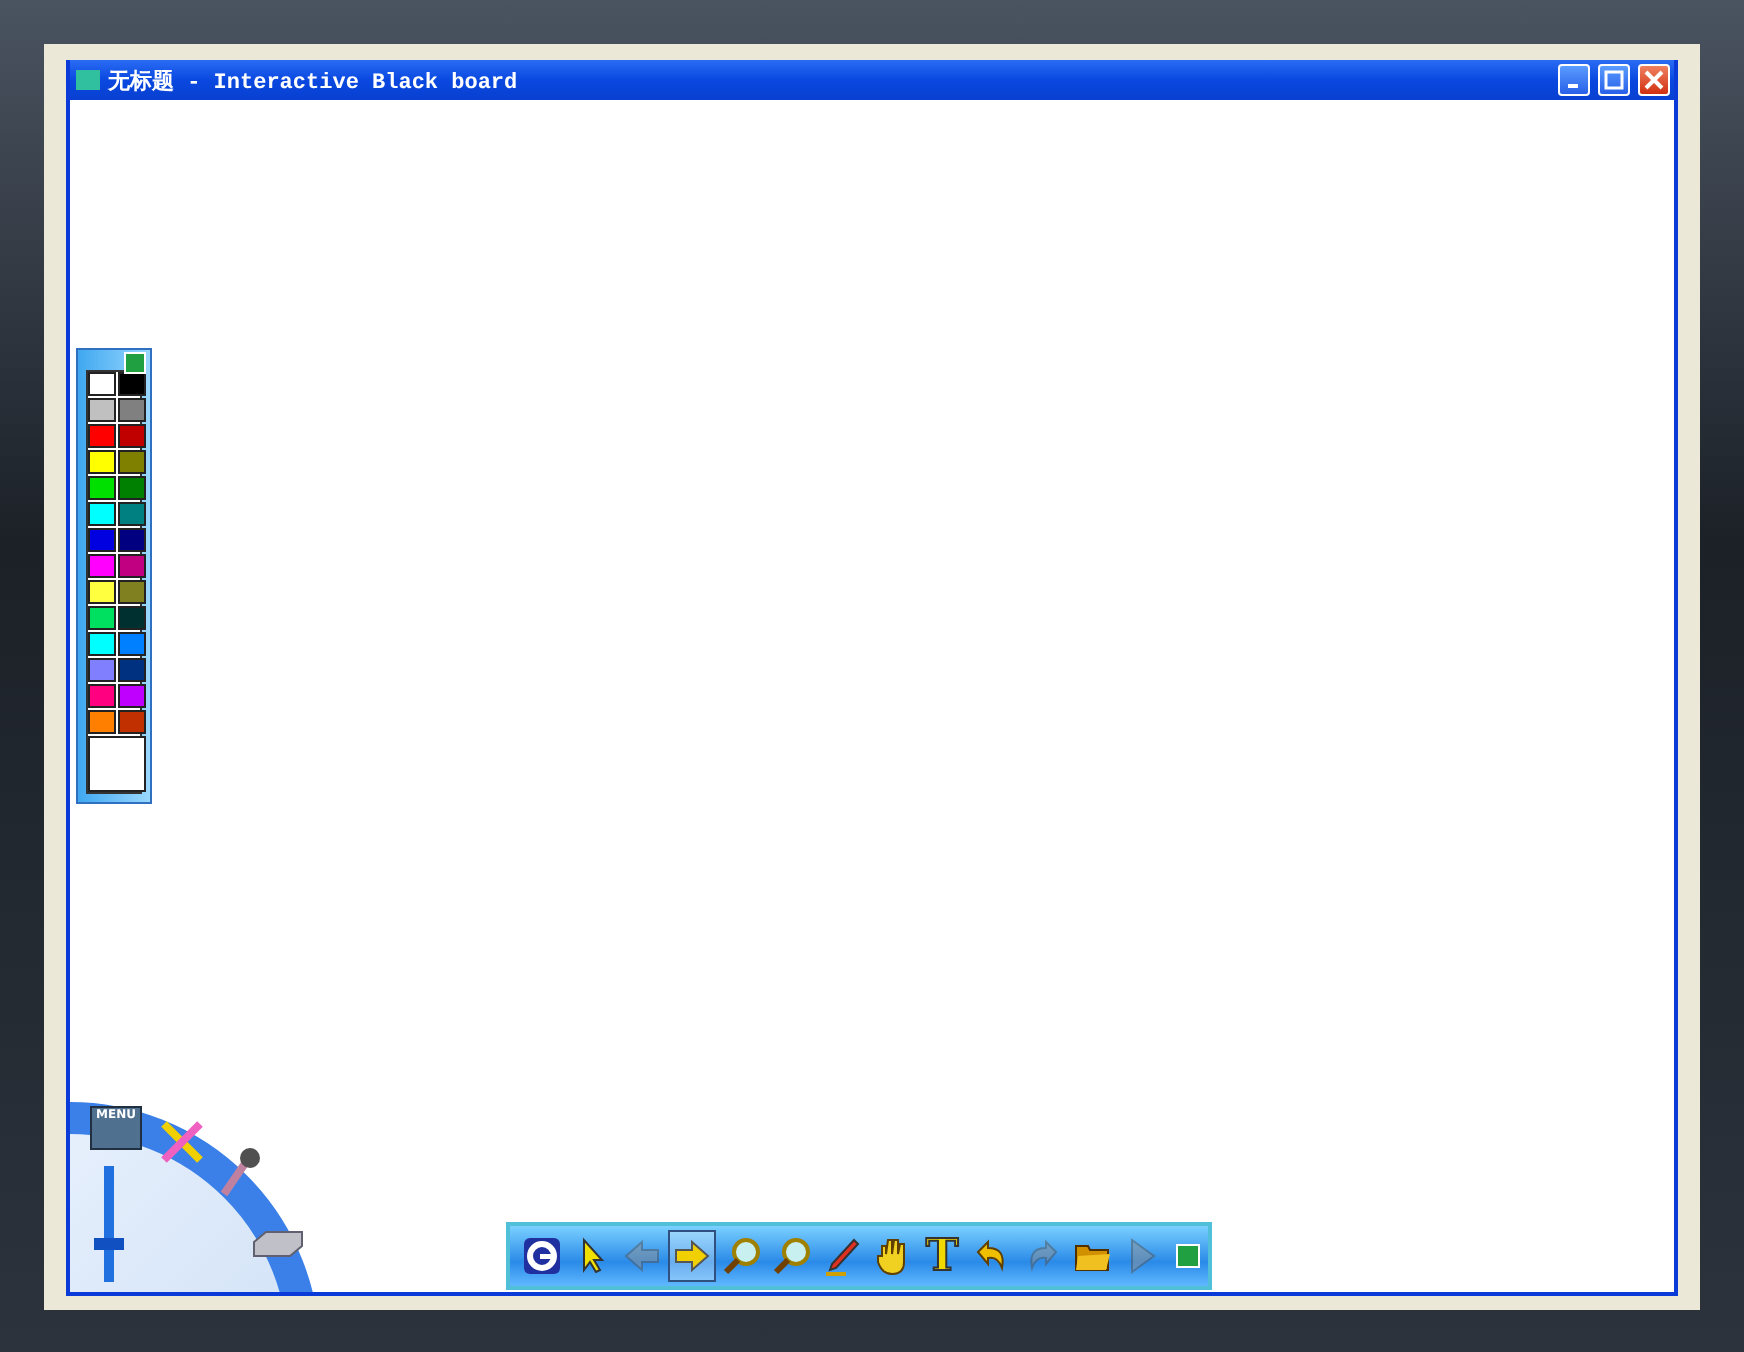 This screenshot has width=1744, height=1352. I want to click on slider-thumb, so click(109, 1244).